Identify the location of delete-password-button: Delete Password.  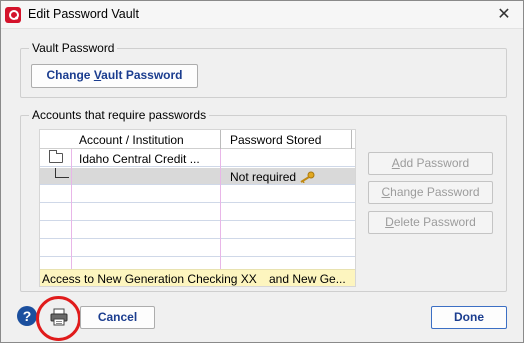
(430, 222).